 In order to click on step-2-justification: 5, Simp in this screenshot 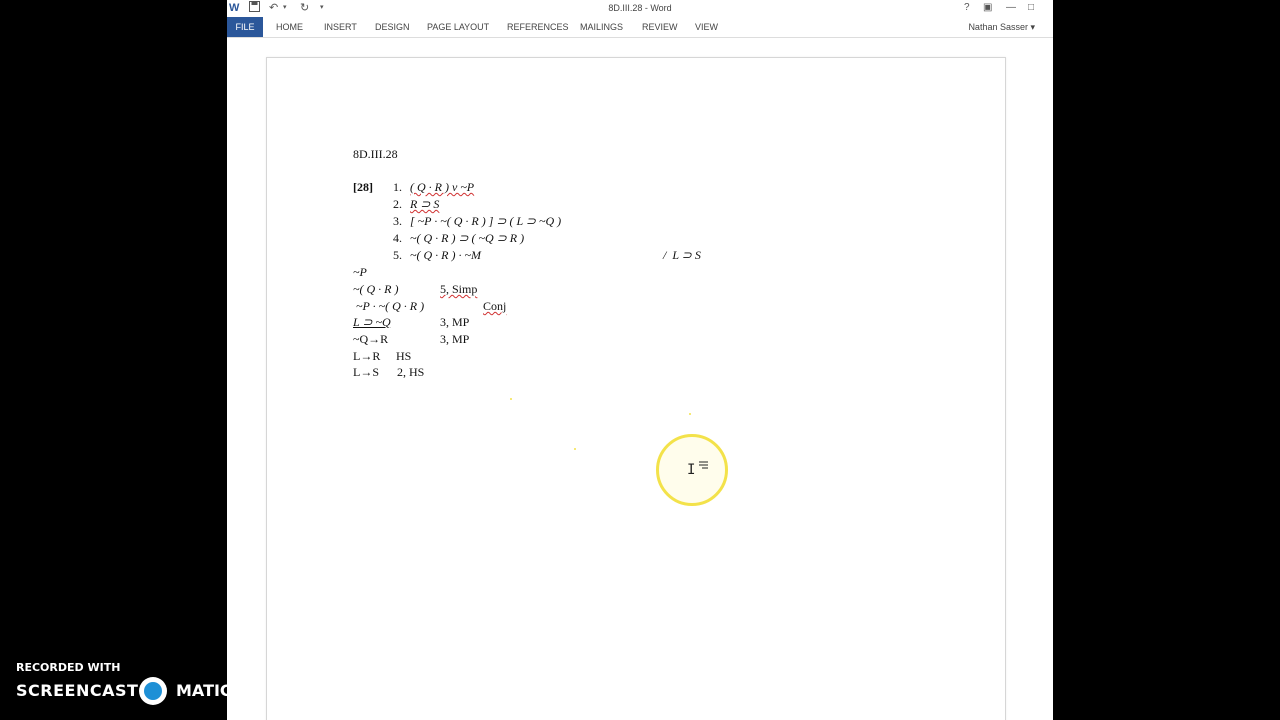, I will do `click(458, 289)`.